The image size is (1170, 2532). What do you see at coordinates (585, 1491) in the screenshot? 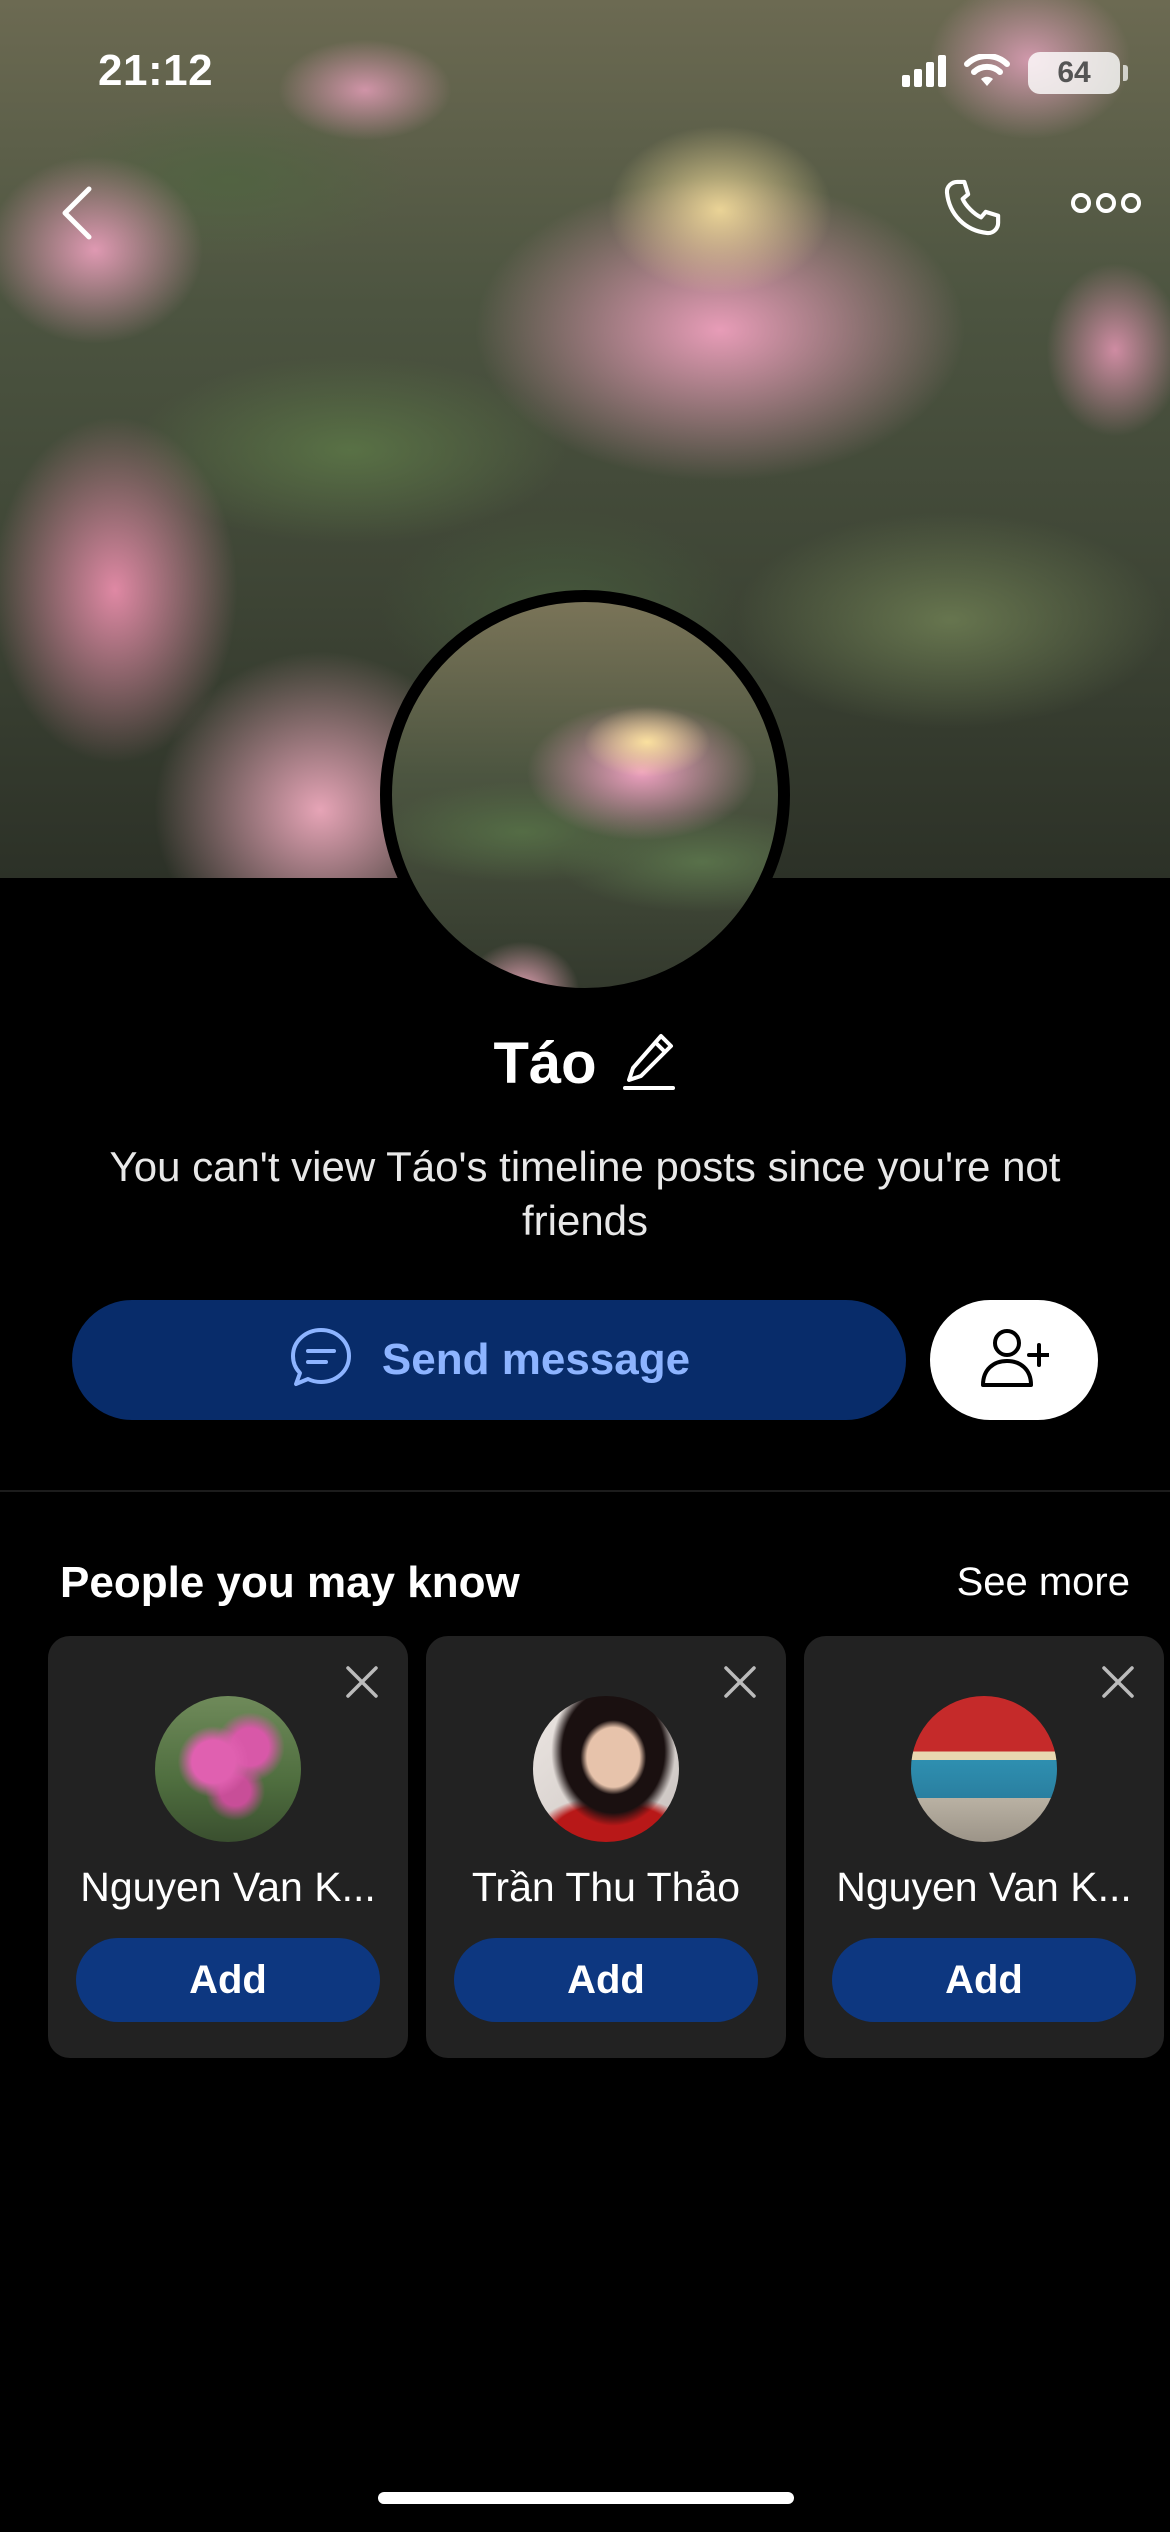
I see `section-divider` at bounding box center [585, 1491].